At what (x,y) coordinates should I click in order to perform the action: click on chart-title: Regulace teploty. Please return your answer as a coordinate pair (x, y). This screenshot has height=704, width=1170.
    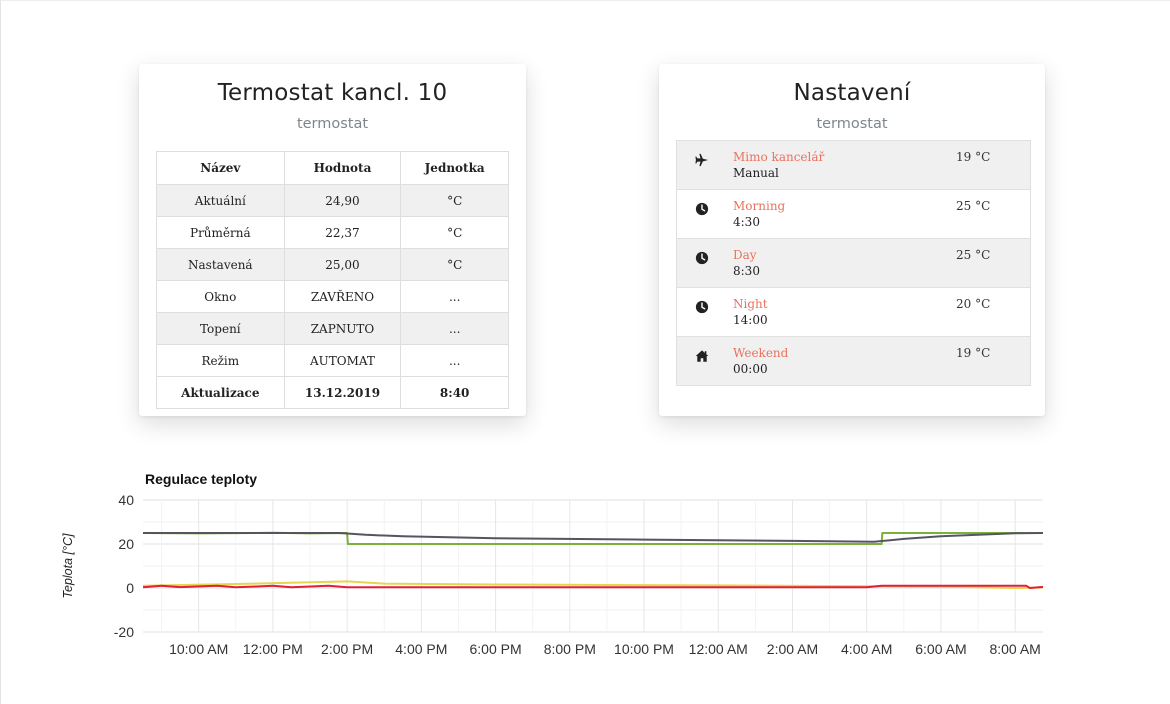
    Looking at the image, I should click on (201, 479).